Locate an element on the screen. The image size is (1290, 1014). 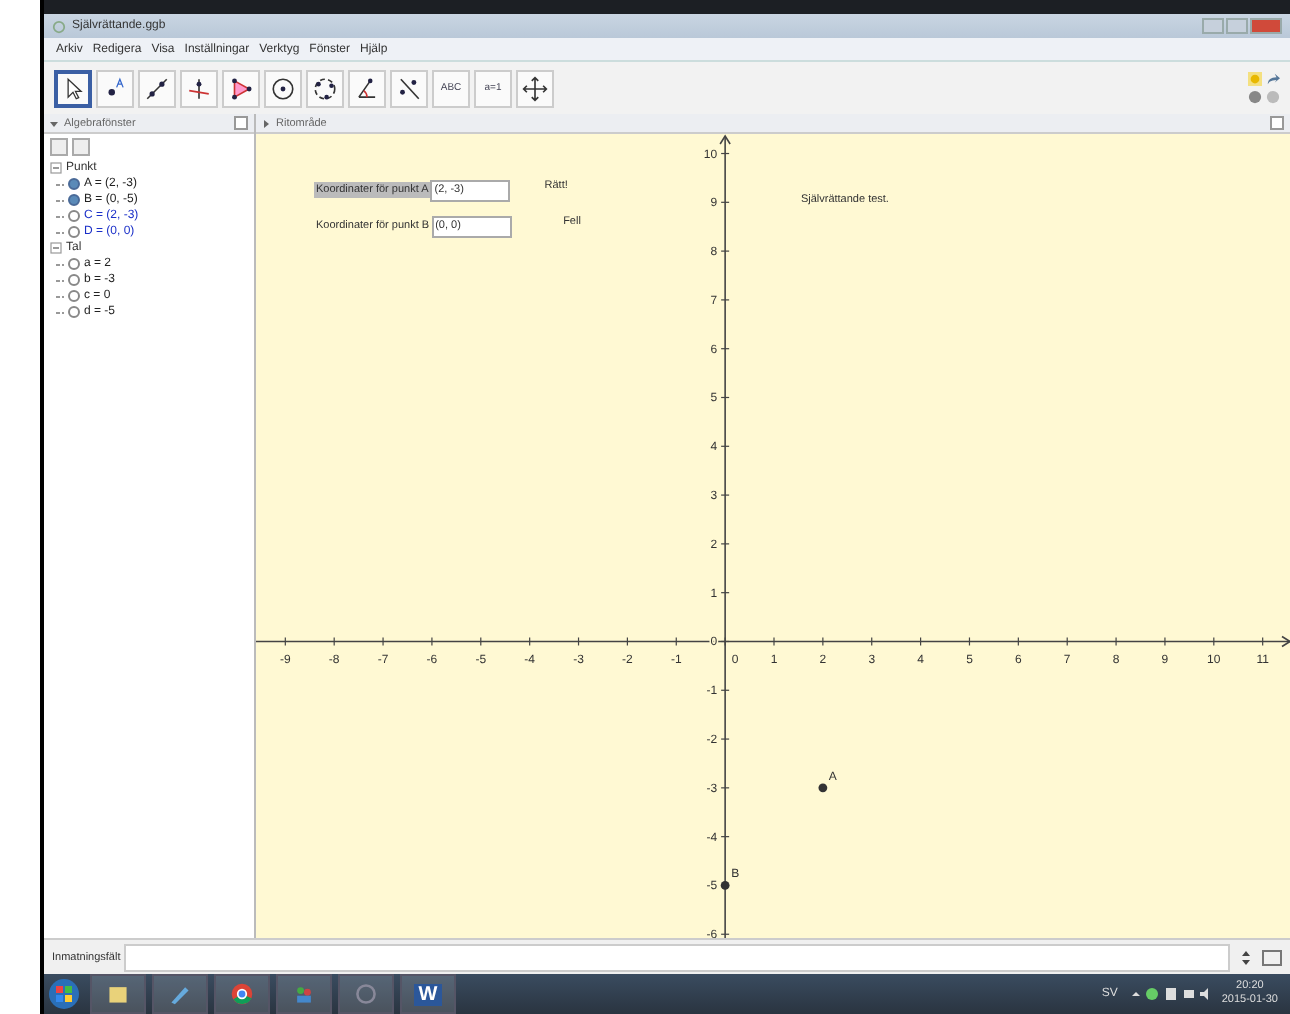
app-icon is located at coordinates (59, 26).